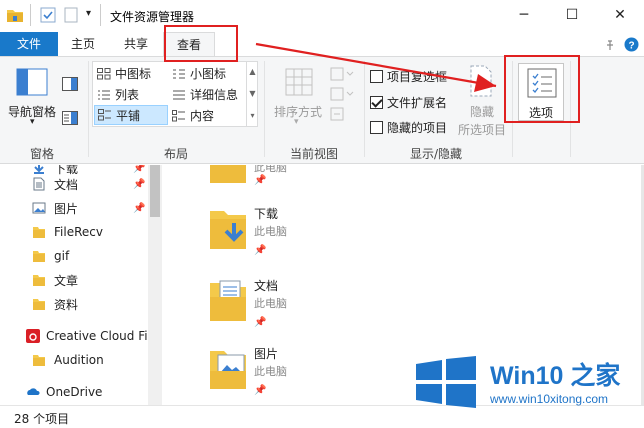  What do you see at coordinates (322, 416) in the screenshot?
I see `status-bar: 28 个项目` at bounding box center [322, 416].